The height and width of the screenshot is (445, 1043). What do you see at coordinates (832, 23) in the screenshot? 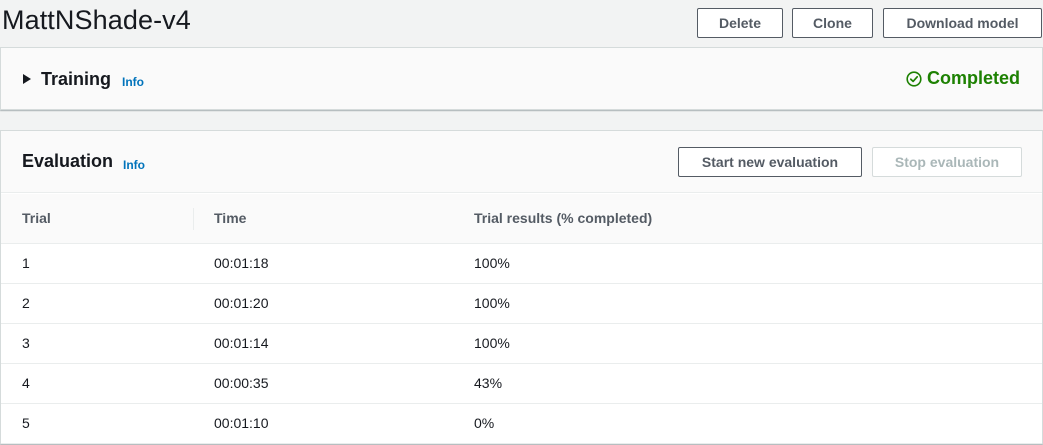
I see `clone-button: Clone` at bounding box center [832, 23].